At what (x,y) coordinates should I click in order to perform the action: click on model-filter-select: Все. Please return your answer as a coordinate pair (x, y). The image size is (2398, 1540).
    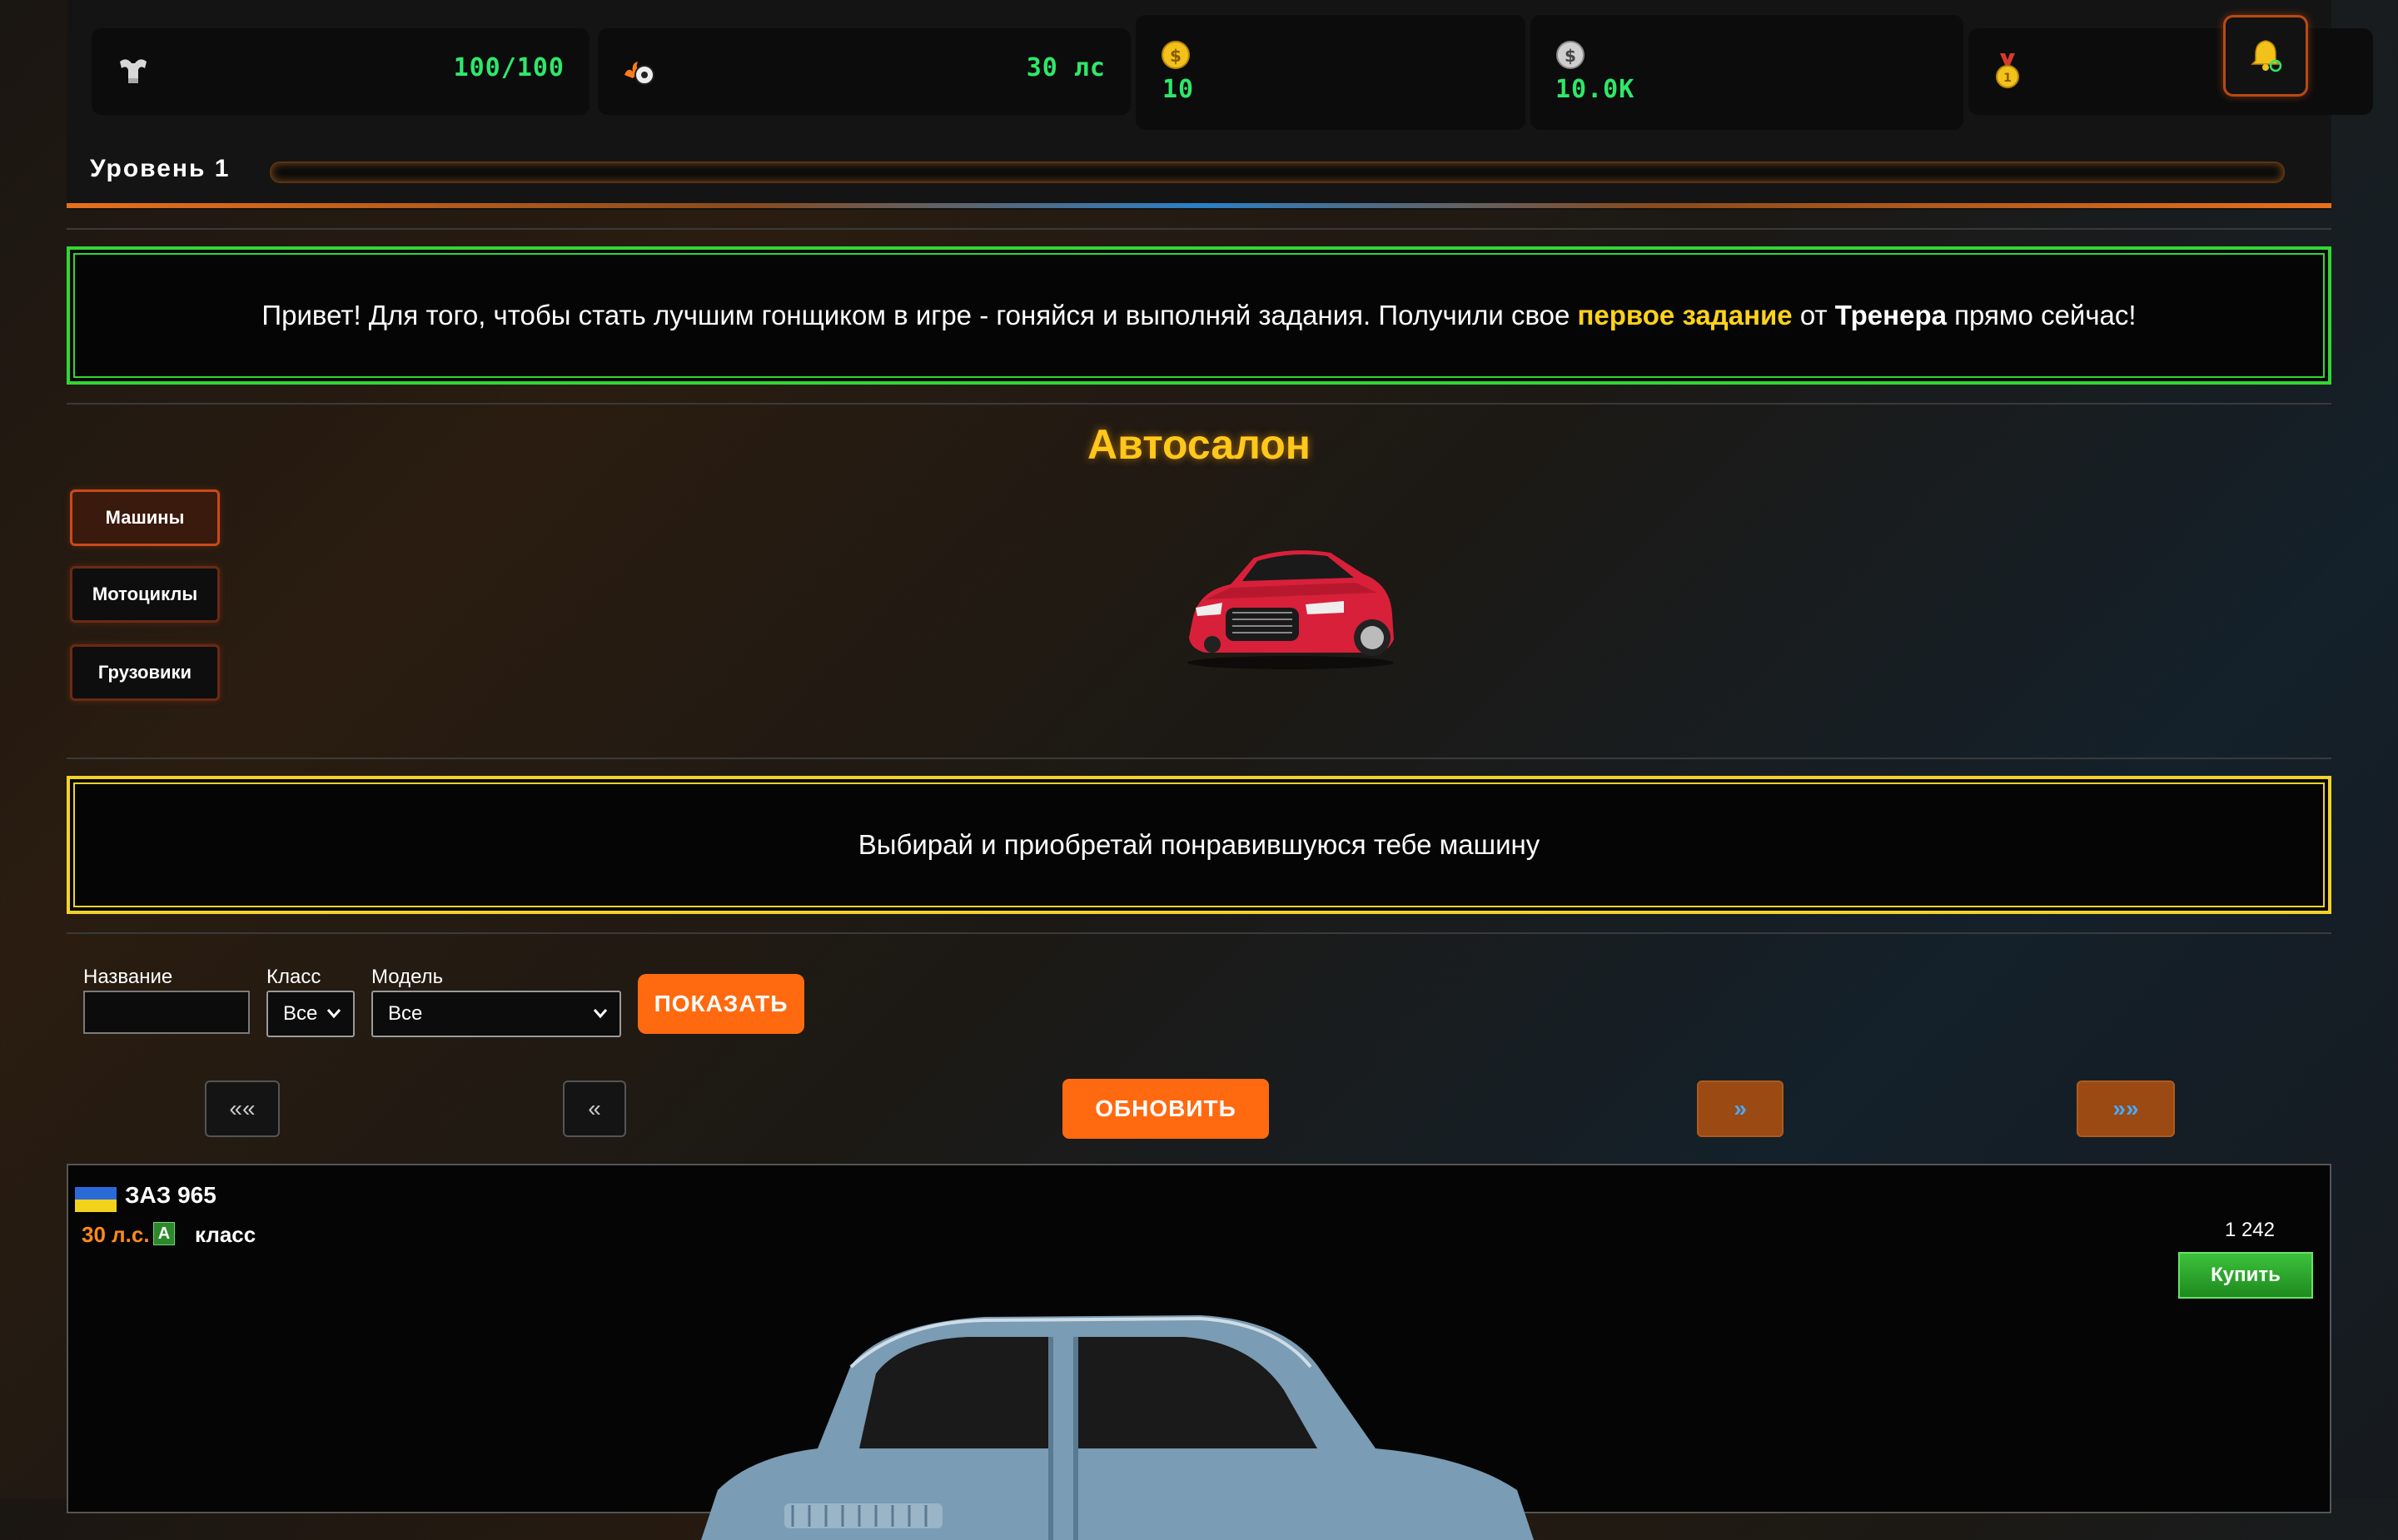
    Looking at the image, I should click on (496, 1014).